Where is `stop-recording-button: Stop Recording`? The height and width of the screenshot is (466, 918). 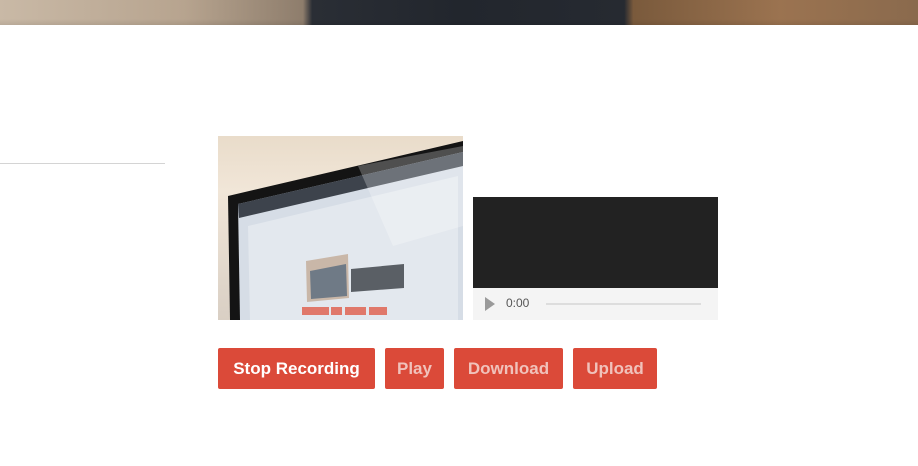 stop-recording-button: Stop Recording is located at coordinates (296, 368).